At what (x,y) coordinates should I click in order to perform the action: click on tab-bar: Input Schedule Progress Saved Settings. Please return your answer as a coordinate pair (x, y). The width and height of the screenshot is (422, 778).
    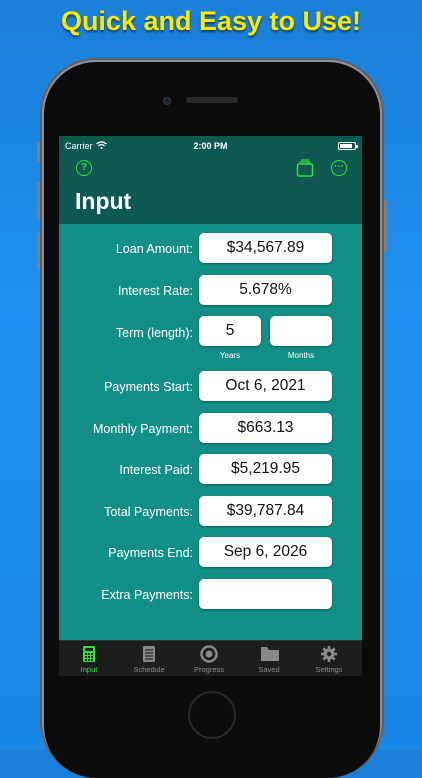
    Looking at the image, I should click on (210, 658).